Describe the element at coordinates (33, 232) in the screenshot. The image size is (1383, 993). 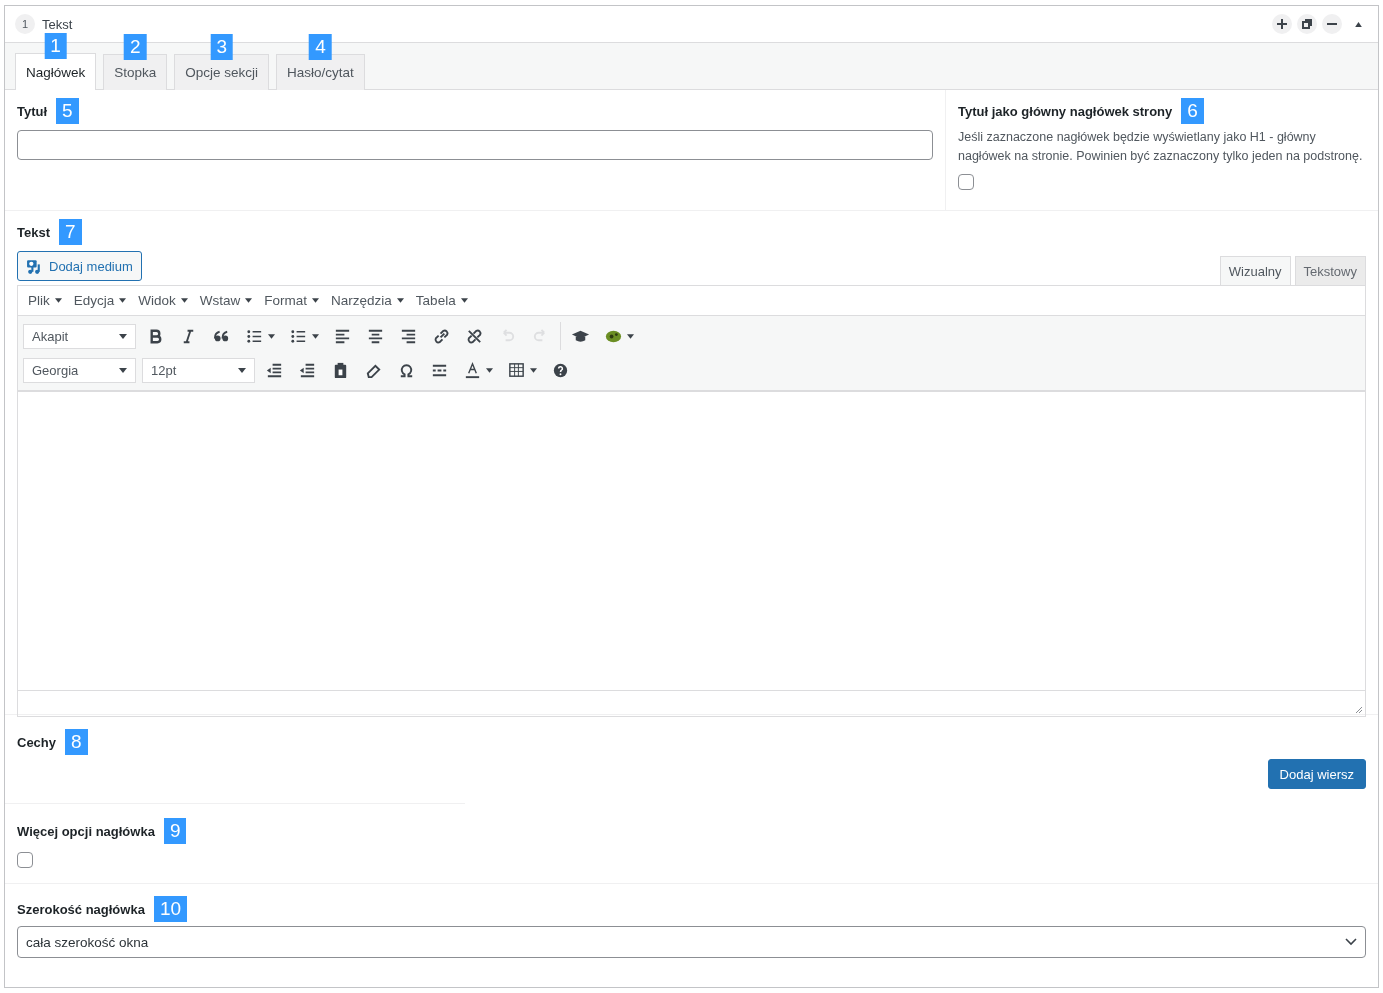
I see `field-label: Tekst` at that location.